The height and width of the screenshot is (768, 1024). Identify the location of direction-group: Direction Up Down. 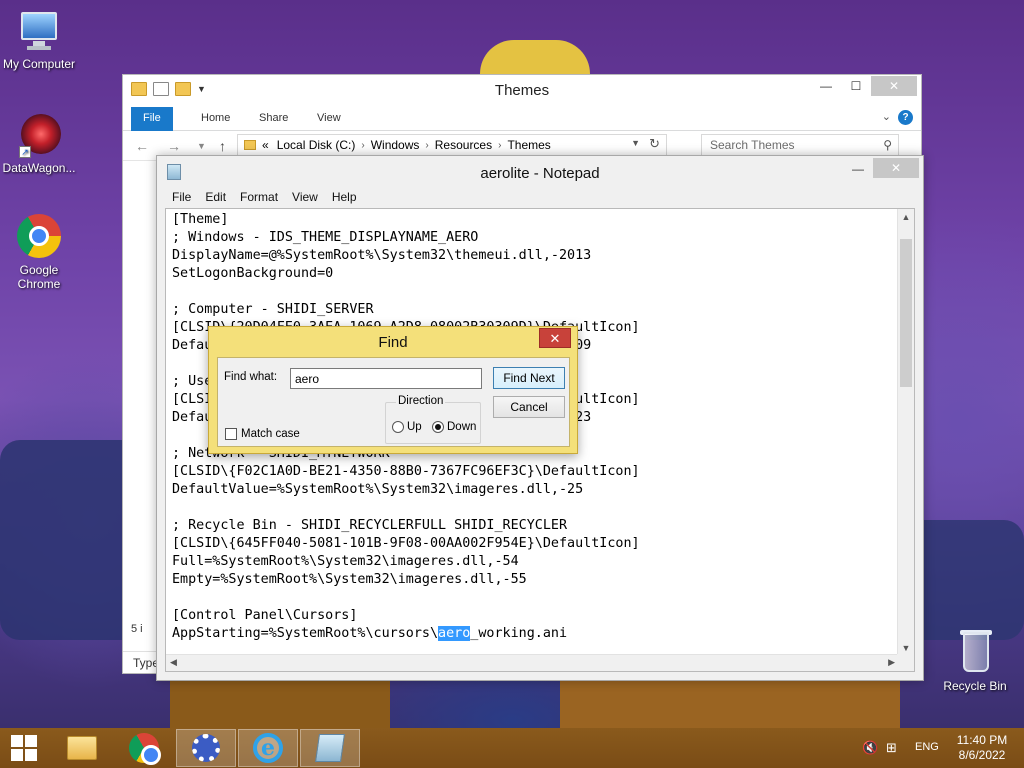
(433, 419).